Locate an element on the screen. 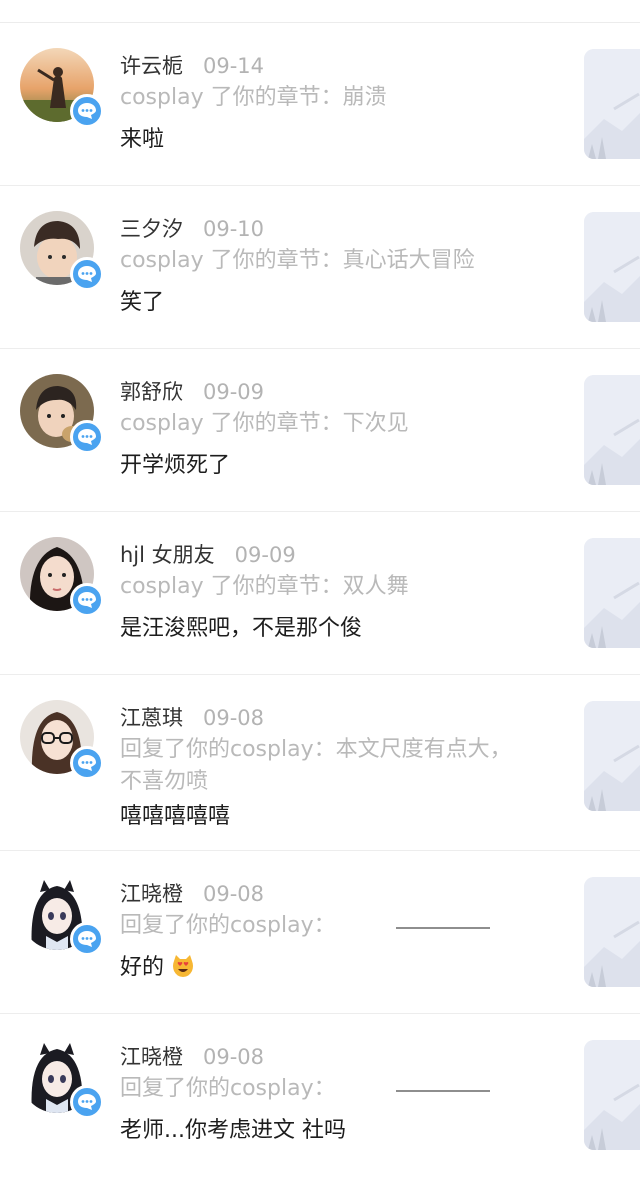 The width and height of the screenshot is (640, 1177). message-body: 好的 is located at coordinates (142, 967).